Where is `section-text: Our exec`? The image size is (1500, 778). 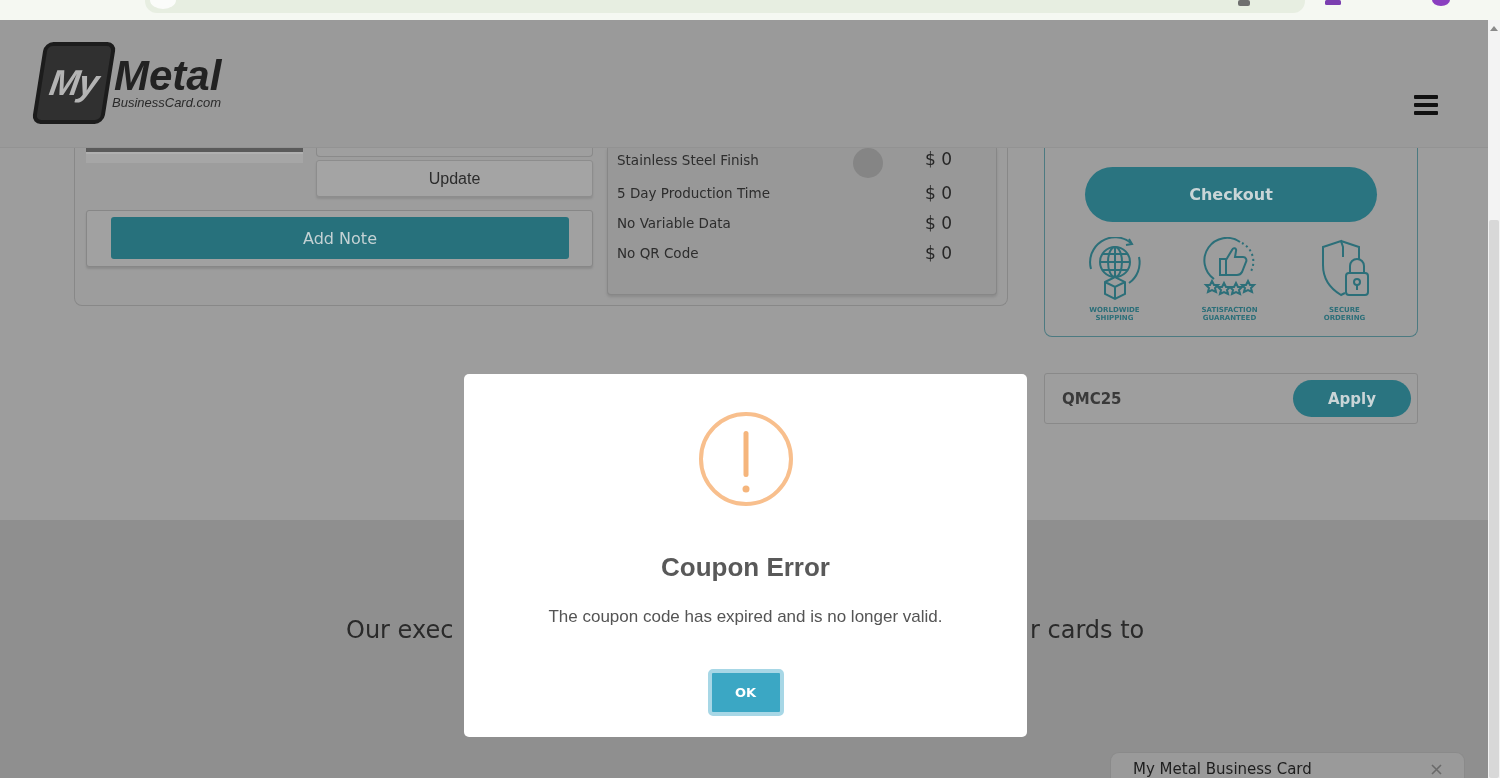 section-text: Our exec is located at coordinates (400, 630).